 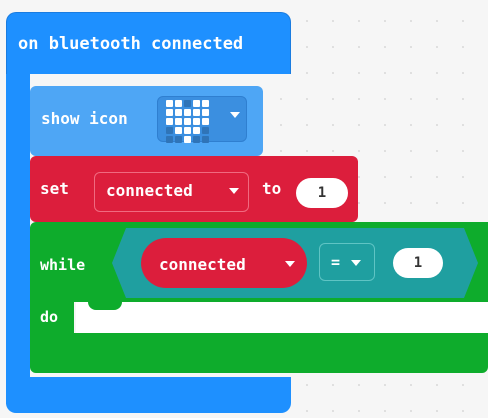 I want to click on variable-reporter-label: connected, so click(x=202, y=264).